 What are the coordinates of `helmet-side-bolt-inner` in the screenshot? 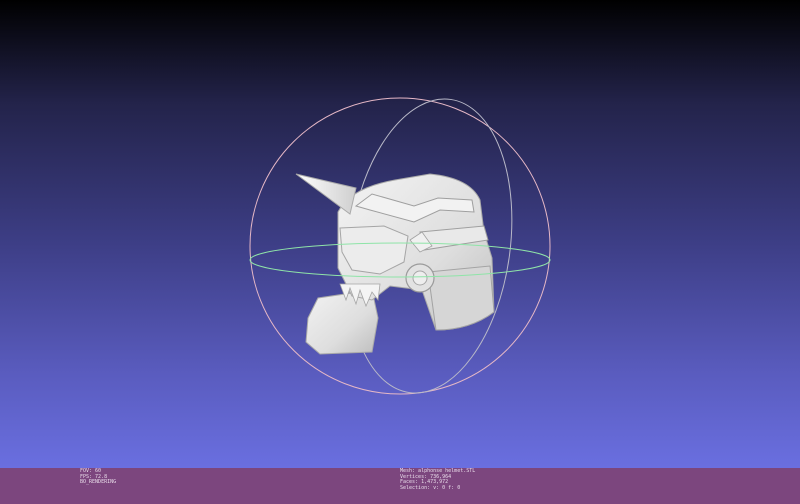 It's located at (420, 278).